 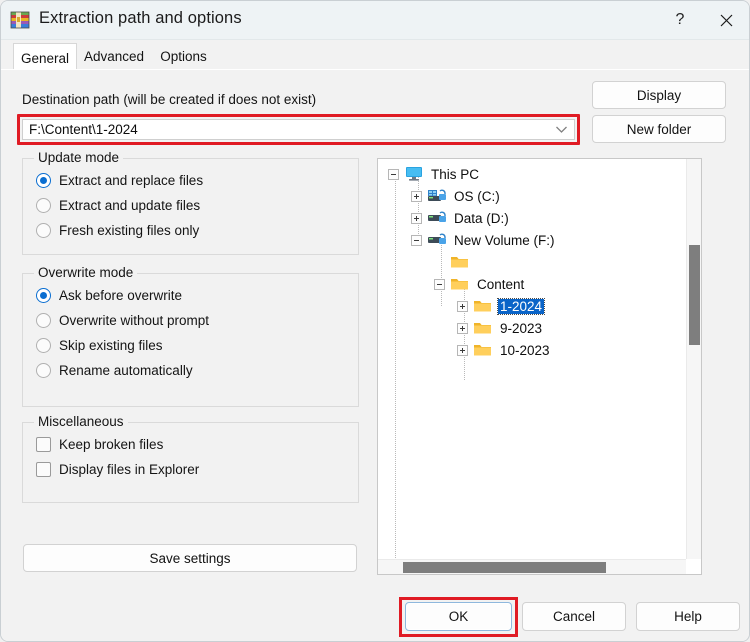 I want to click on option-label: Extract and replace files, so click(x=131, y=180).